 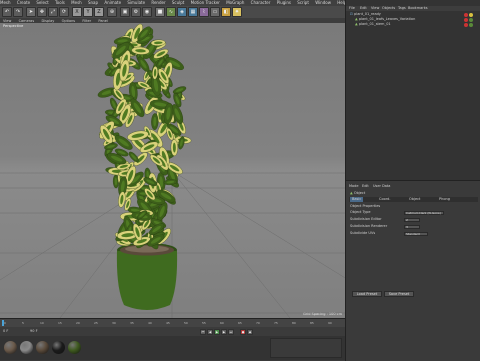 What do you see at coordinates (150, 323) in the screenshot?
I see `timeline-tick-label: 40` at bounding box center [150, 323].